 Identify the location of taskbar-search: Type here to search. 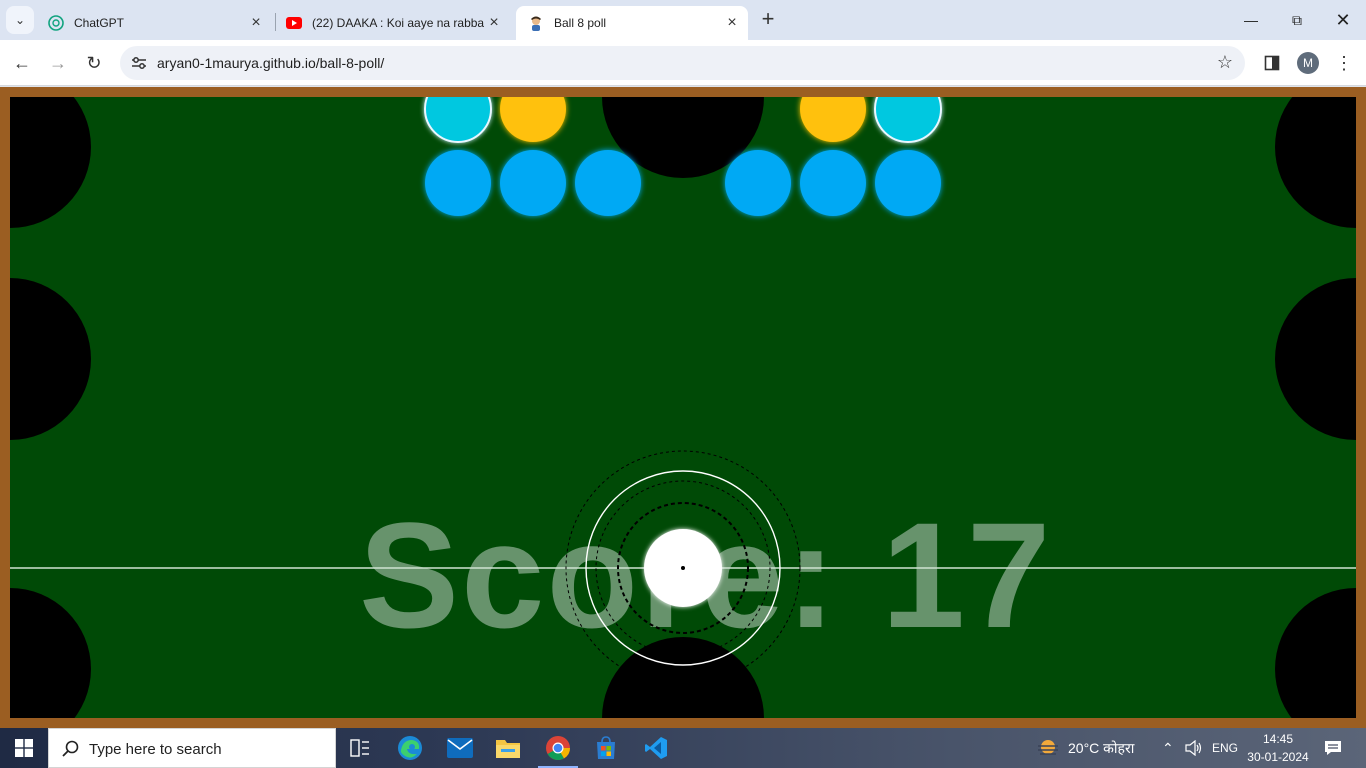
(192, 748).